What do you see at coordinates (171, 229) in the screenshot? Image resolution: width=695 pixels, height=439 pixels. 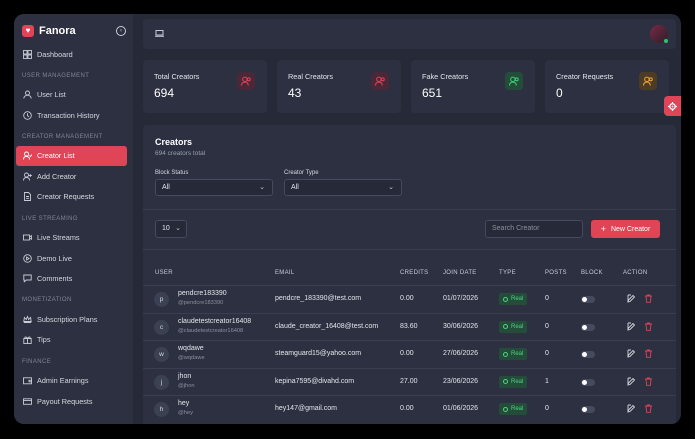 I see `page-size-select: 10 ⌄` at bounding box center [171, 229].